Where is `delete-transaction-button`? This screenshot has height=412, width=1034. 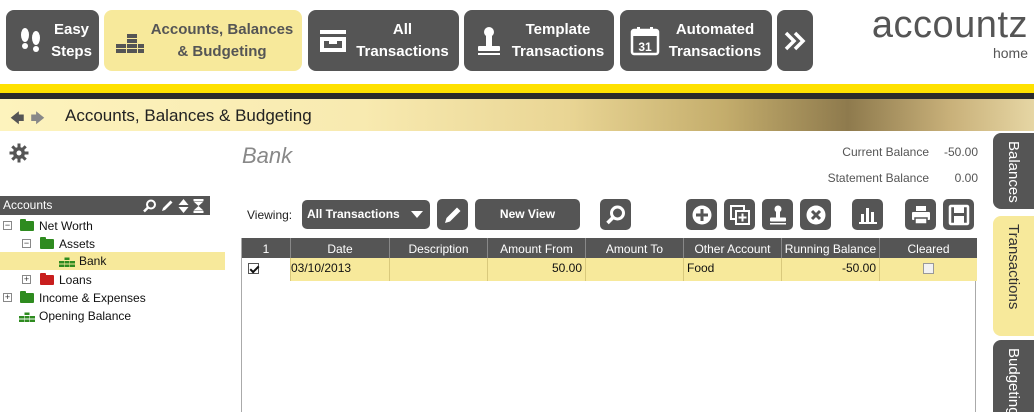
delete-transaction-button is located at coordinates (815, 214).